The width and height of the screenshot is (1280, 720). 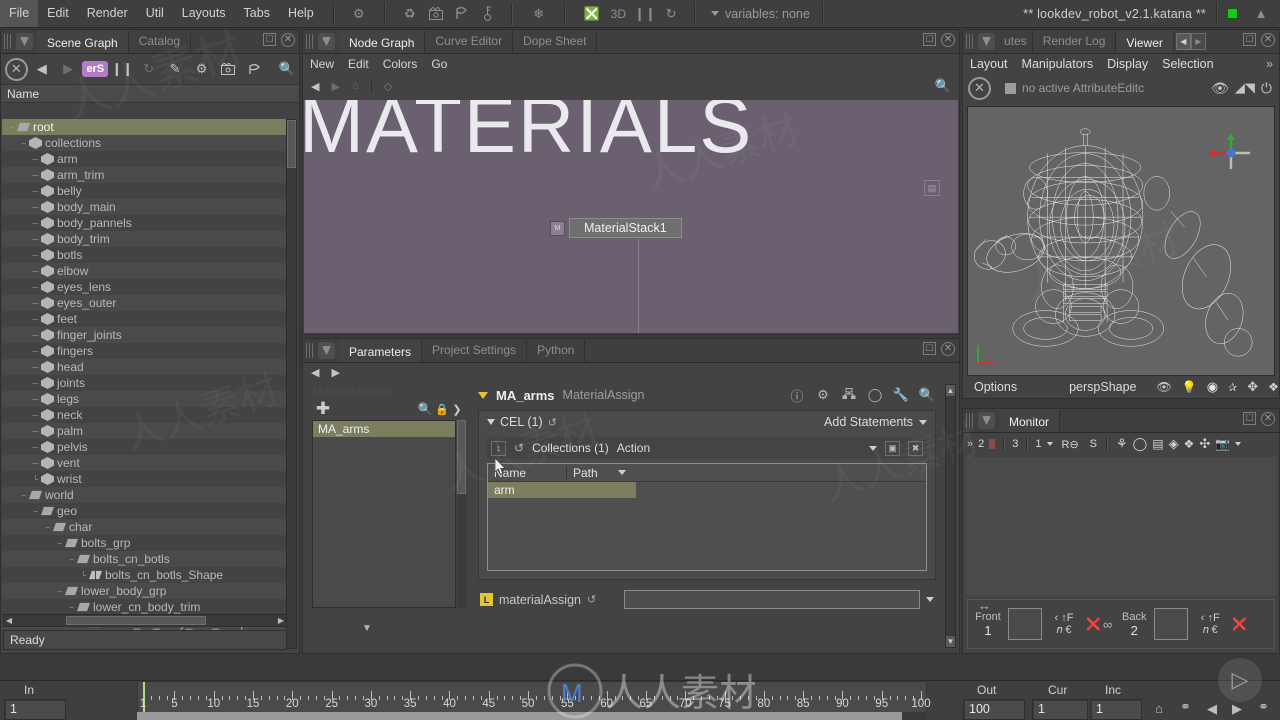 What do you see at coordinates (1237, 709) in the screenshot?
I see `next-frame-icon: ▶` at bounding box center [1237, 709].